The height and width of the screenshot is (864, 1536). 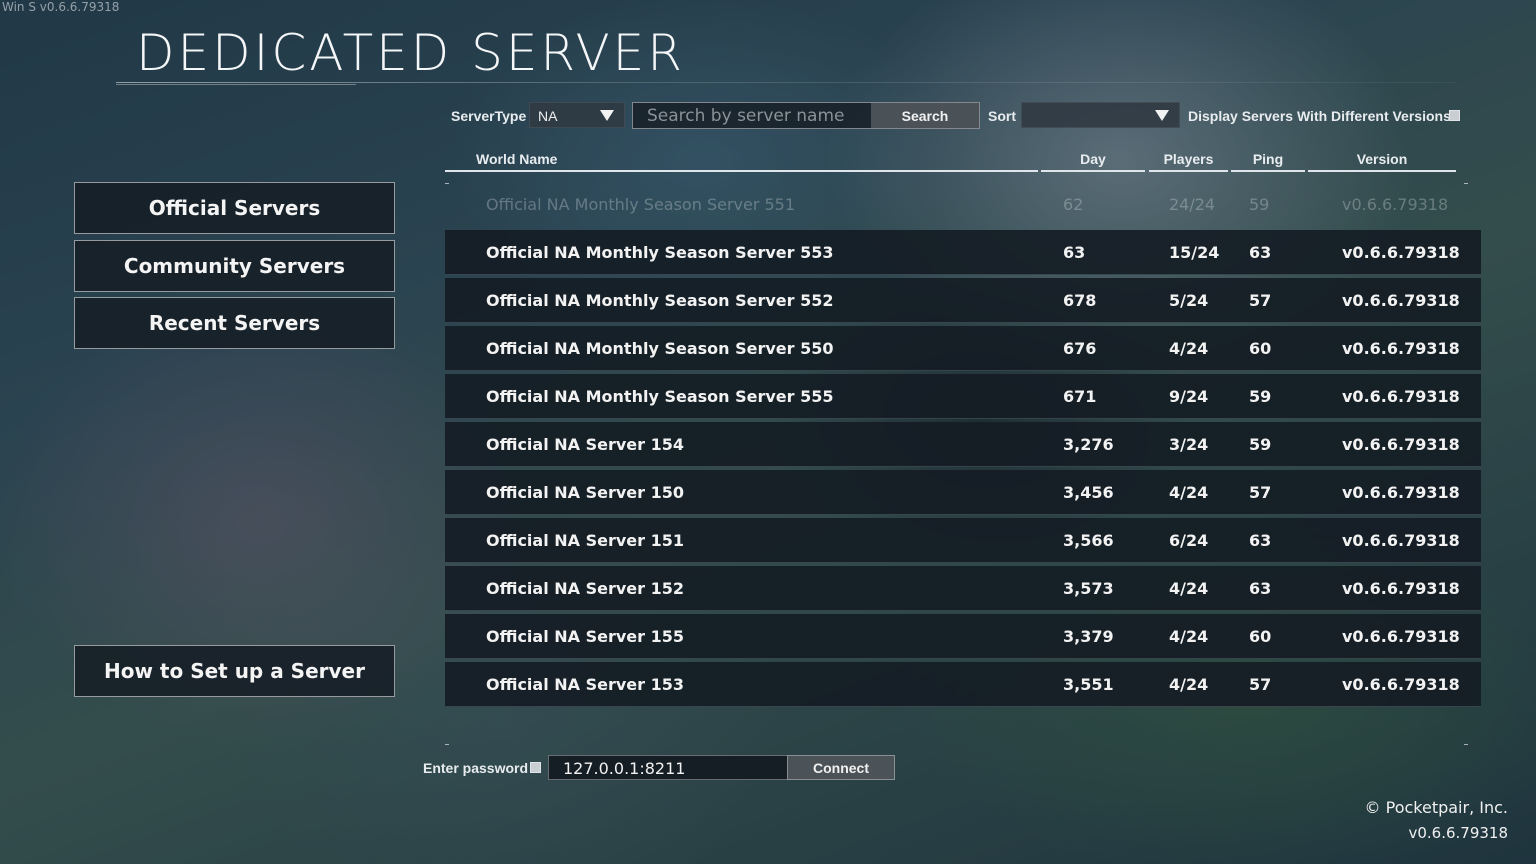 What do you see at coordinates (1382, 161) in the screenshot?
I see `column-header-version: Version` at bounding box center [1382, 161].